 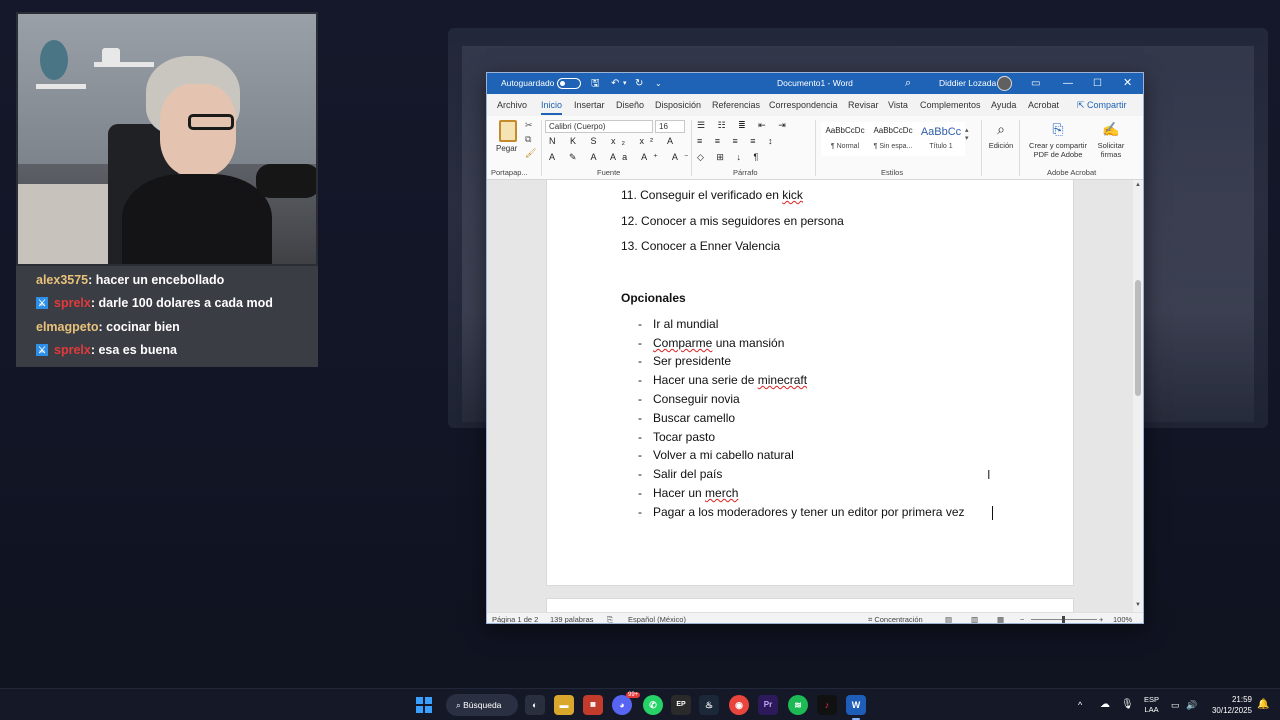 What do you see at coordinates (1000, 619) in the screenshot?
I see `web-layout-icon: ▦` at bounding box center [1000, 619].